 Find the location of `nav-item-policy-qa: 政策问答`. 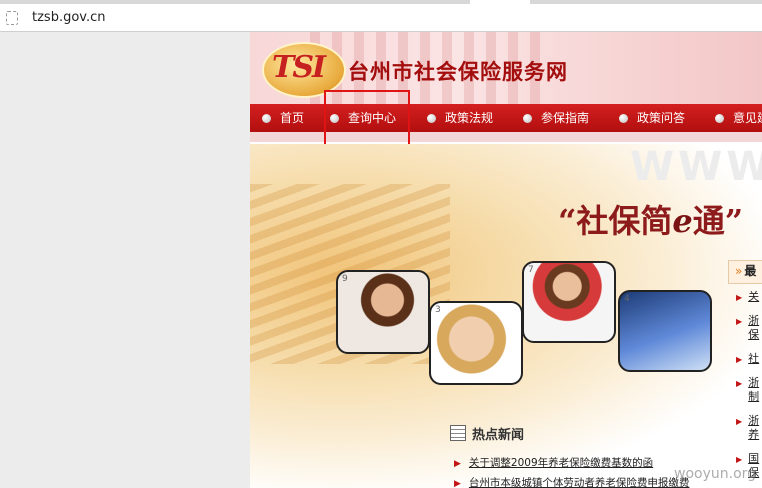

nav-item-policy-qa: 政策问答 is located at coordinates (652, 118).